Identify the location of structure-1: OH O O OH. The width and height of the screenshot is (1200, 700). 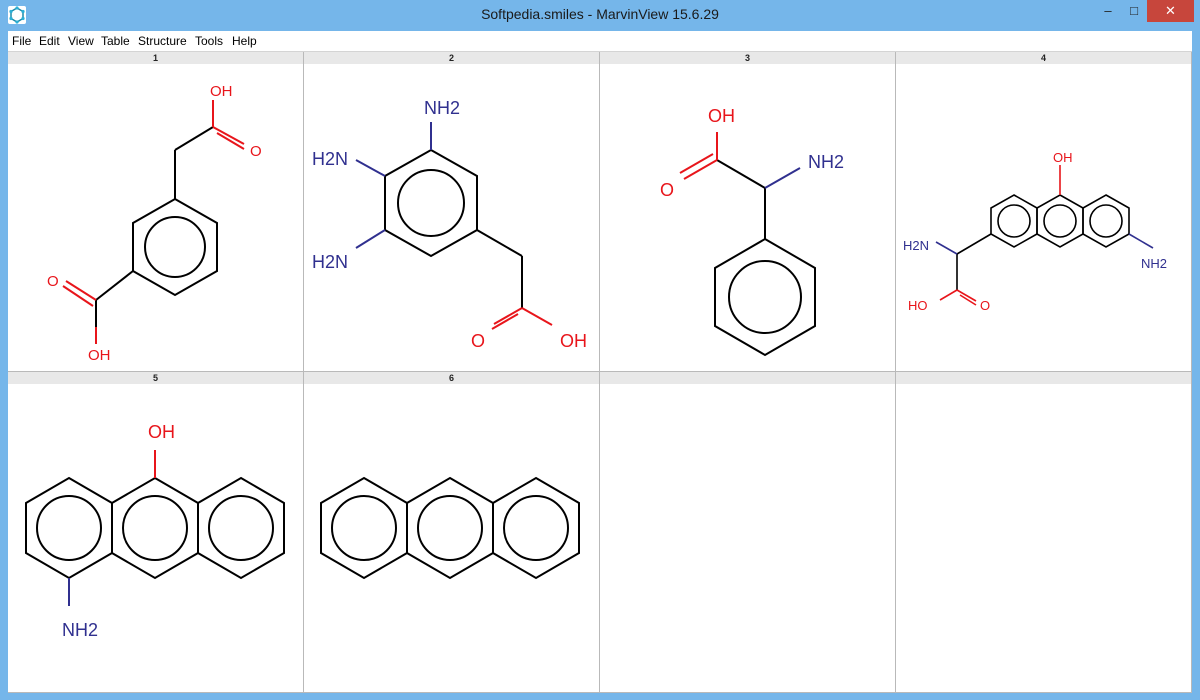
(154, 223).